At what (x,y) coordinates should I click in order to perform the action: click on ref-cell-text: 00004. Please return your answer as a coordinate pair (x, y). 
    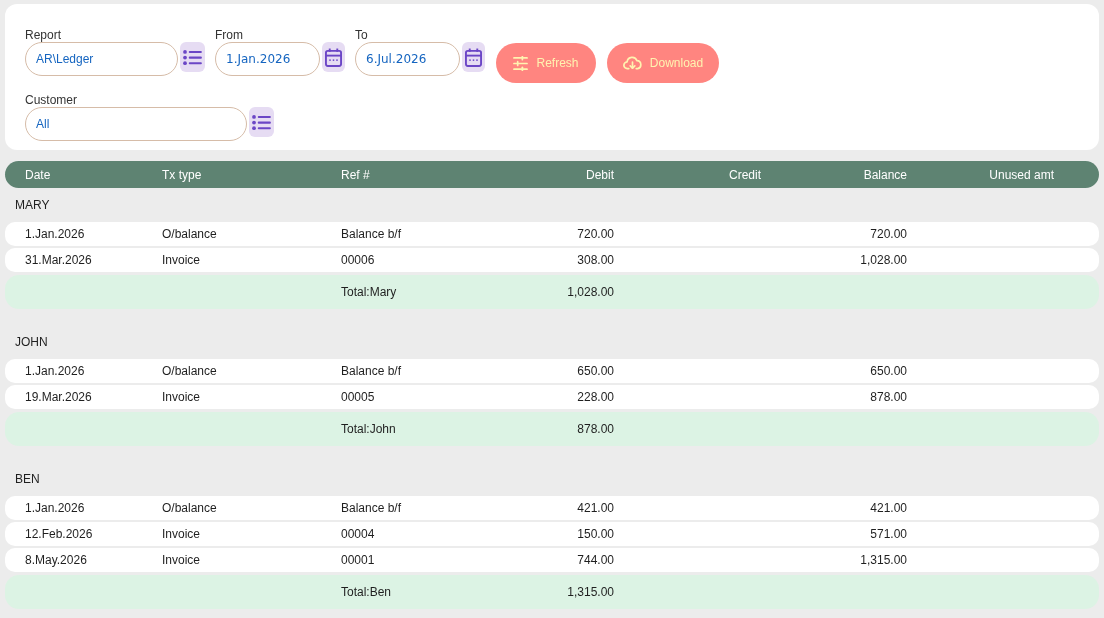
    Looking at the image, I should click on (358, 534).